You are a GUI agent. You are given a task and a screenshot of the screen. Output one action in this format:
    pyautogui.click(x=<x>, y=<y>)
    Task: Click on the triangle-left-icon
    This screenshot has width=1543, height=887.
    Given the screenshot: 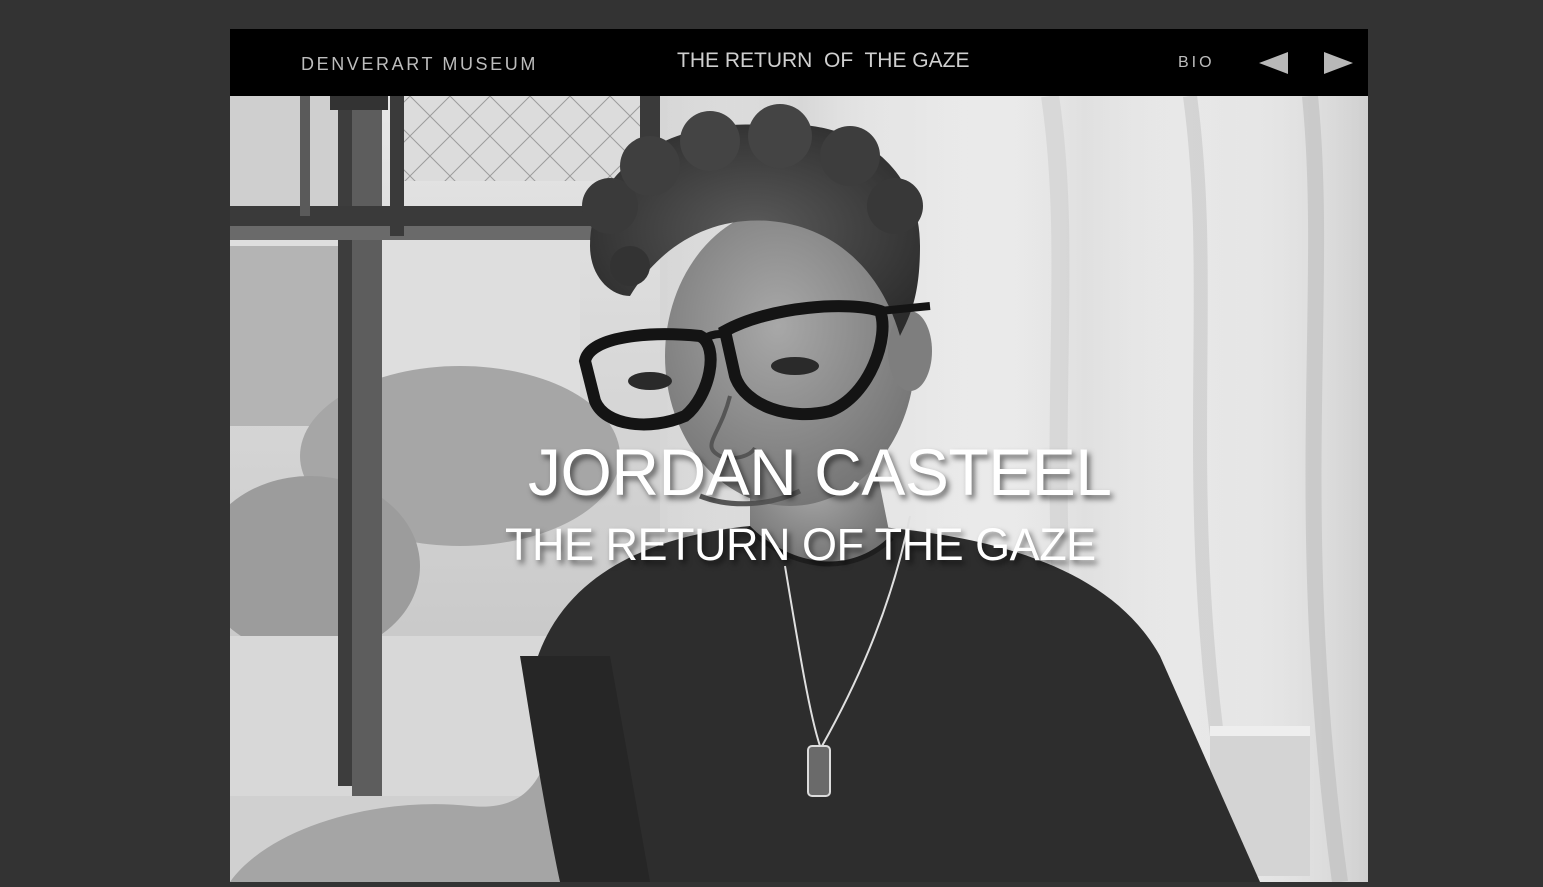 What is the action you would take?
    pyautogui.click(x=1273, y=63)
    